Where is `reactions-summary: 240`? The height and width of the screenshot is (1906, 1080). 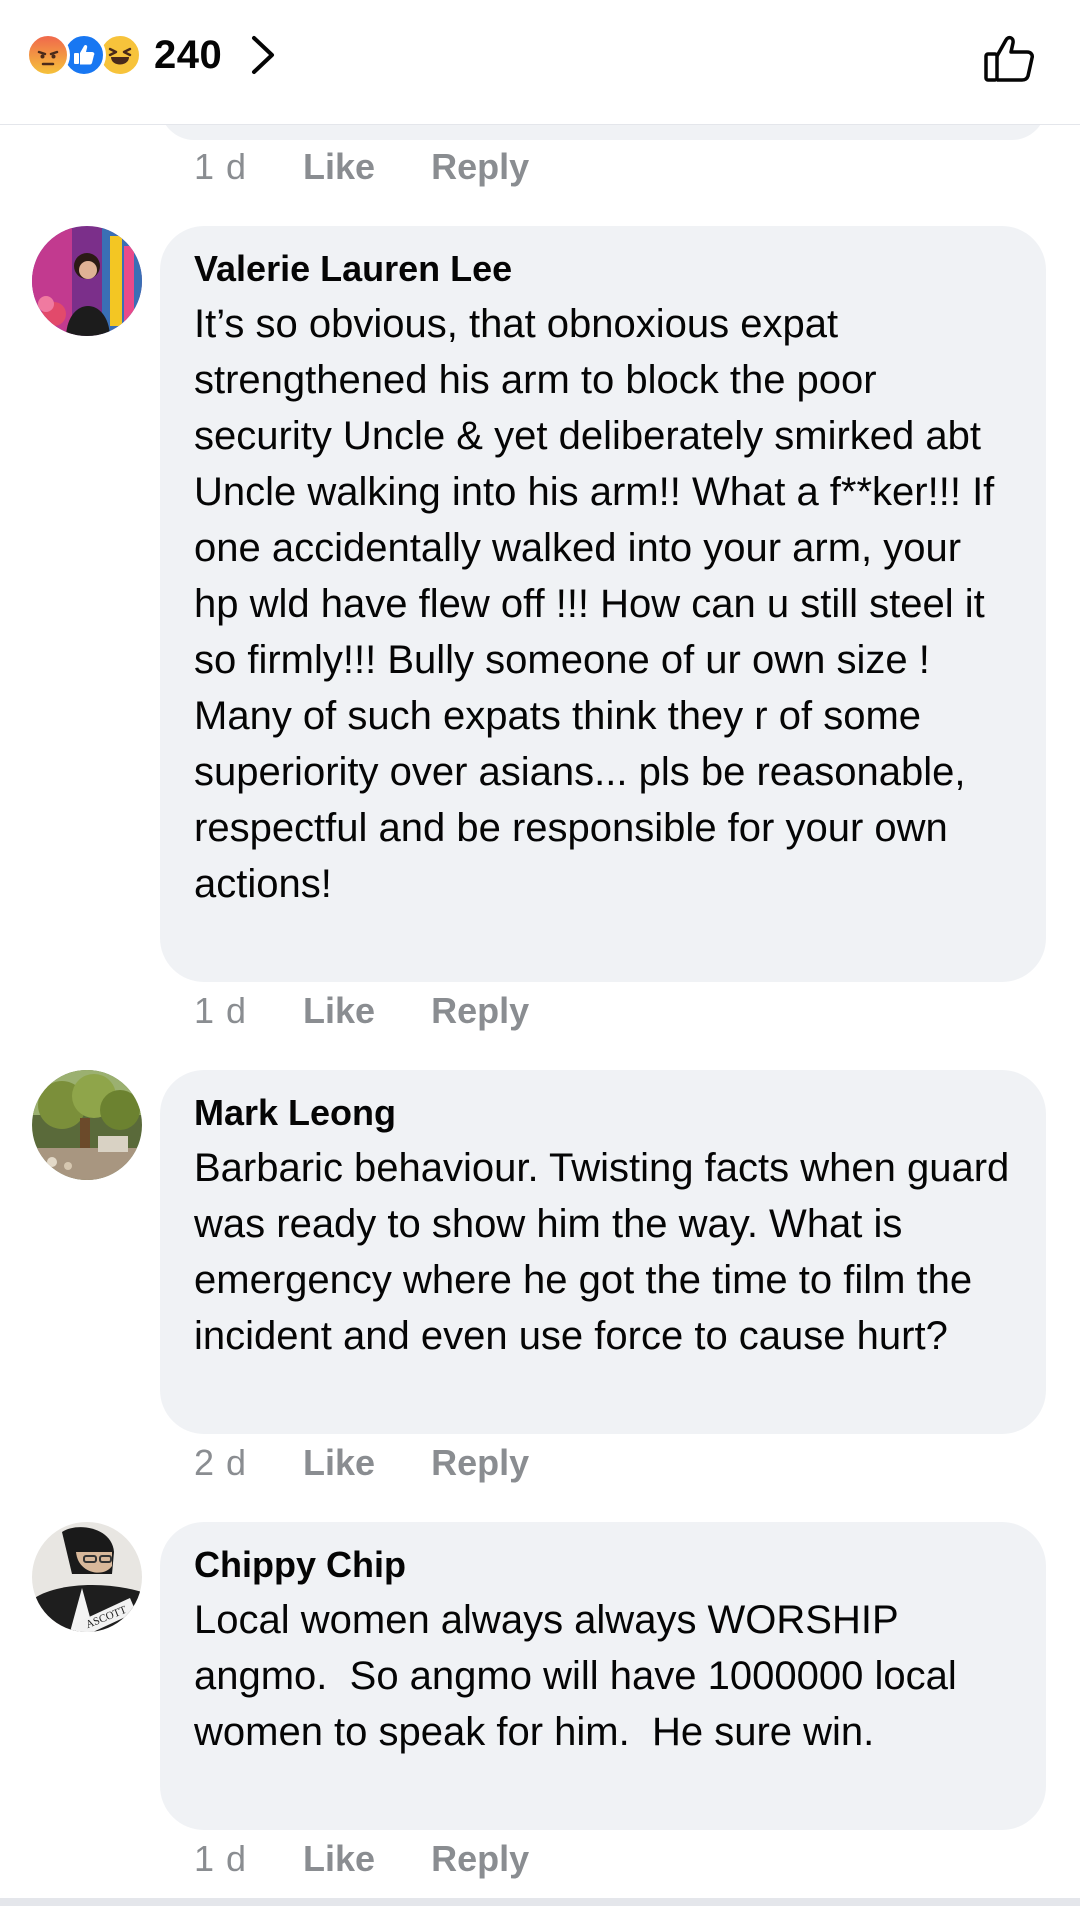 reactions-summary: 240 is located at coordinates (154, 55).